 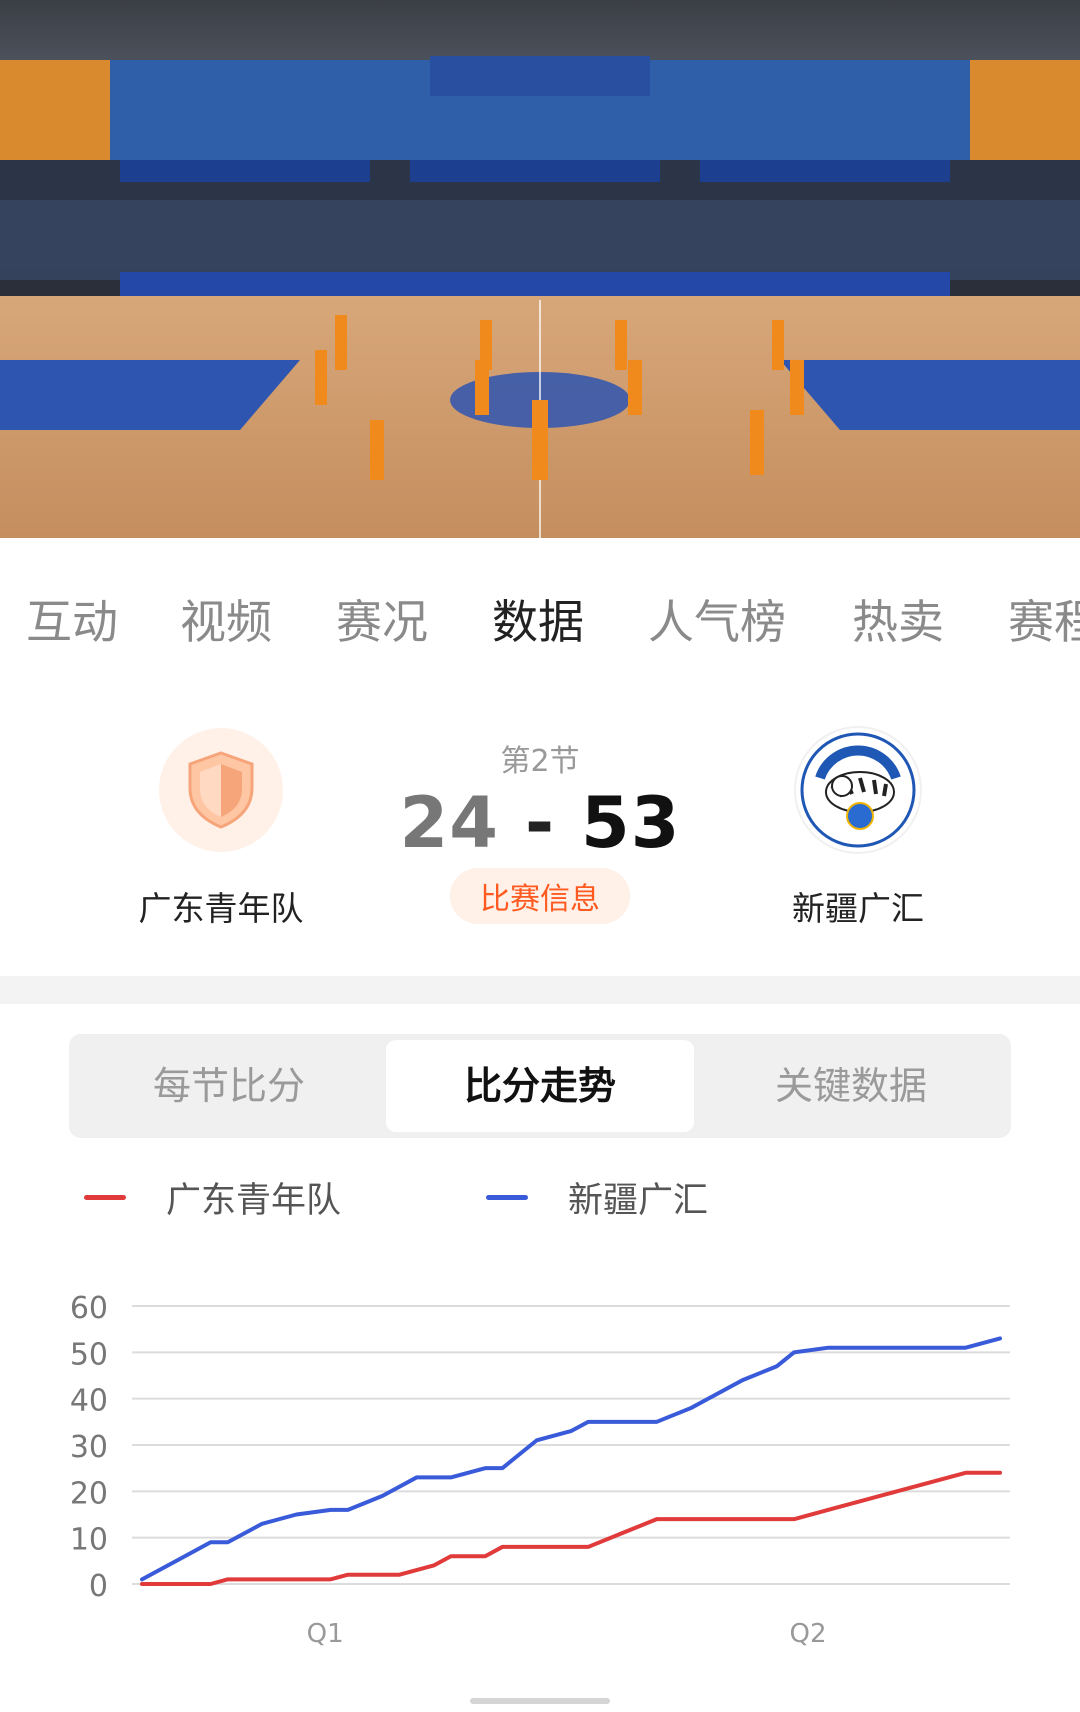 What do you see at coordinates (898, 619) in the screenshot?
I see `tab-shop: 热卖` at bounding box center [898, 619].